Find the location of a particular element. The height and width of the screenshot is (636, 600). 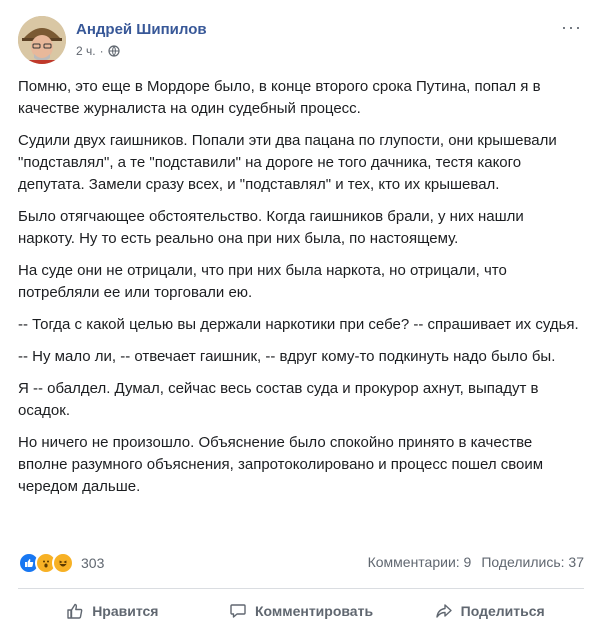

post-stats: 303 Комментарии: 9 Поделились: 37 is located at coordinates (301, 564).